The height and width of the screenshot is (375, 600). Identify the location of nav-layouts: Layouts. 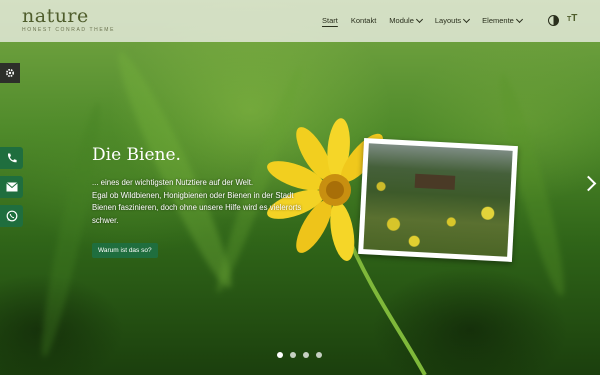
(452, 20).